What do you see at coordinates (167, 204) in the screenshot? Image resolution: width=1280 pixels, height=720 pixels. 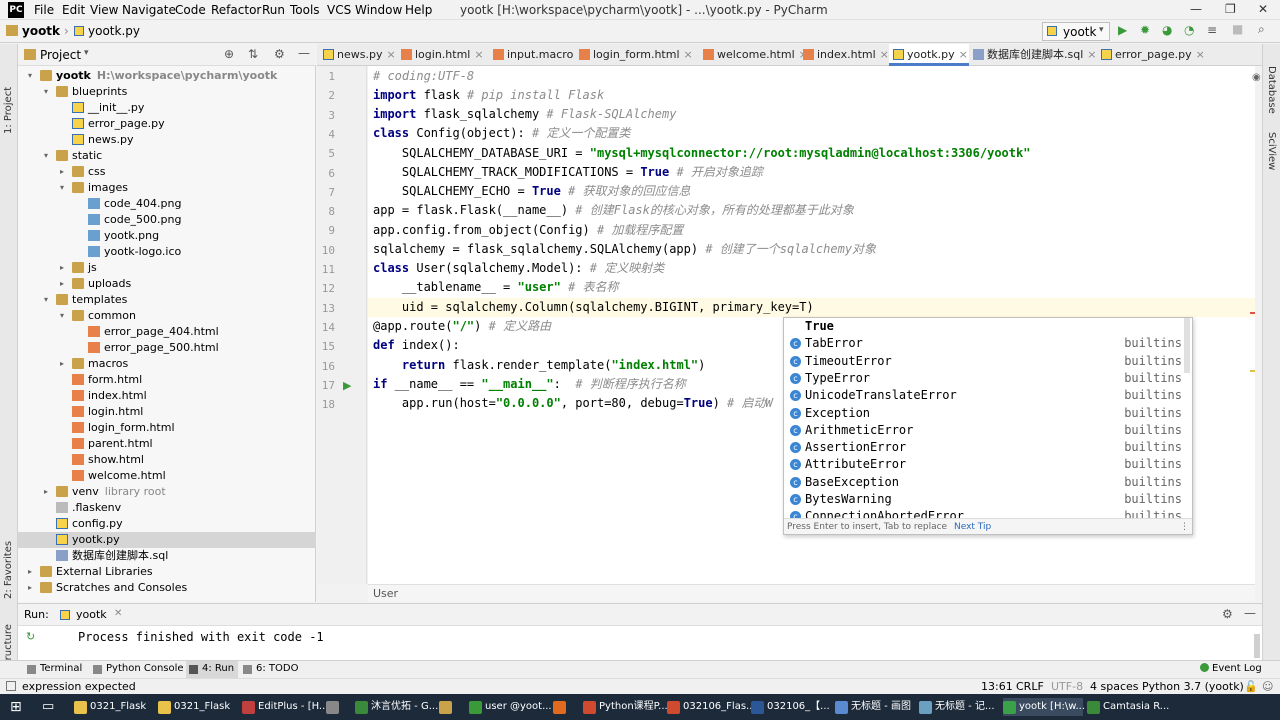 I see `tree-item: code_404.png` at bounding box center [167, 204].